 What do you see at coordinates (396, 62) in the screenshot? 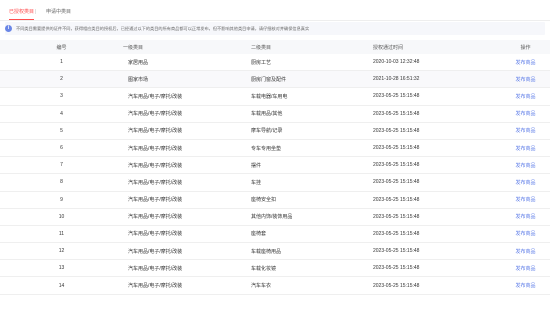
I see `cell-time: 2020-10-03 12:32:48` at bounding box center [396, 62].